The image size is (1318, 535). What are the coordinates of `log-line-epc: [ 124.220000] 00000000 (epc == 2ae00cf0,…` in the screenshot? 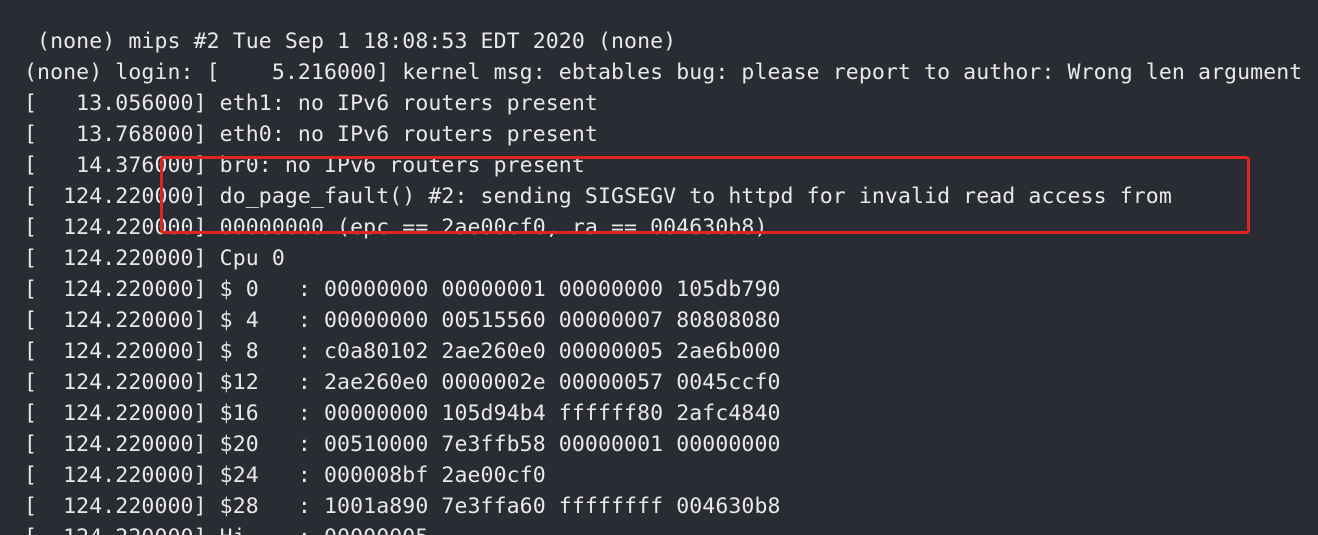 It's located at (396, 227).